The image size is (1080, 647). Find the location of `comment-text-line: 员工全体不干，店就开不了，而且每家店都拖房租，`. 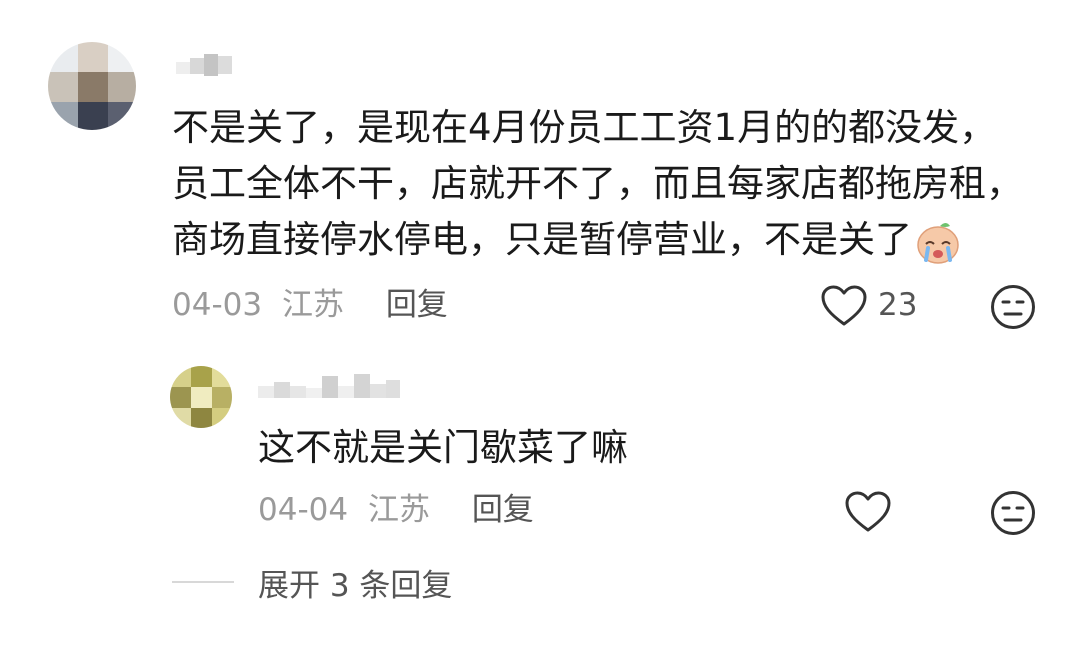

comment-text-line: 员工全体不干，店就开不了，而且每家店都拖房租， is located at coordinates (597, 183).